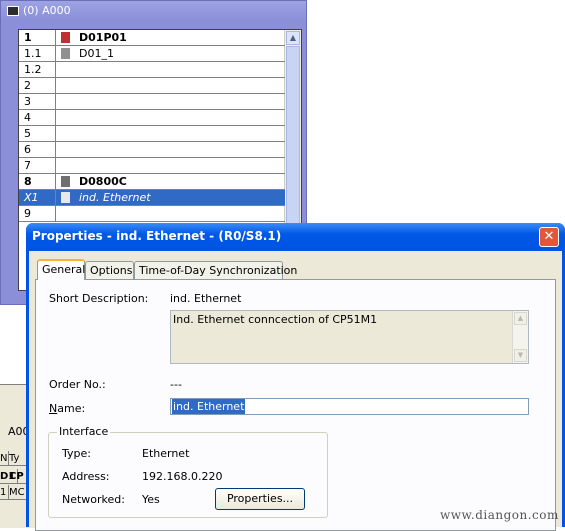  I want to click on tab-time-of-day-sync: Time-of-Day Synchronization, so click(215, 270).